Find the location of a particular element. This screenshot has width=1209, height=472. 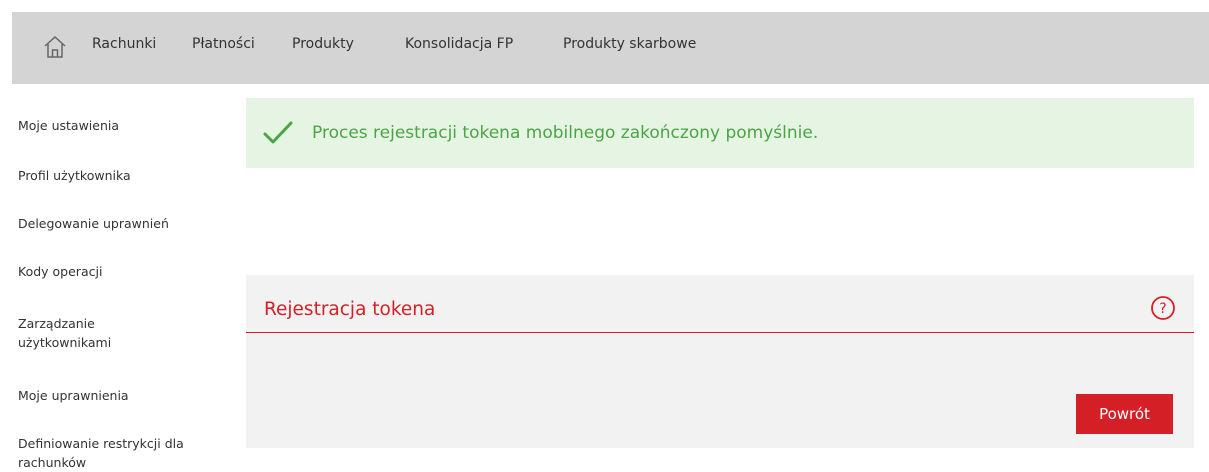

sidebar-item-delegowanie: Delegowanie uprawnień is located at coordinates (113, 223).